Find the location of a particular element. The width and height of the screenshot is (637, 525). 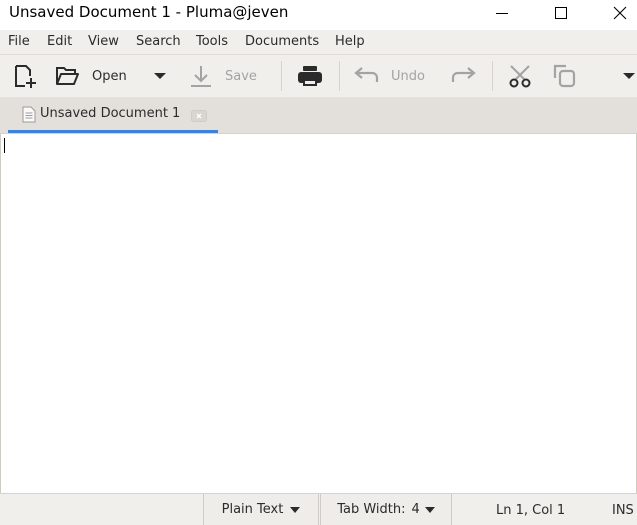

tab-label: Unsaved Document 1 is located at coordinates (110, 113).